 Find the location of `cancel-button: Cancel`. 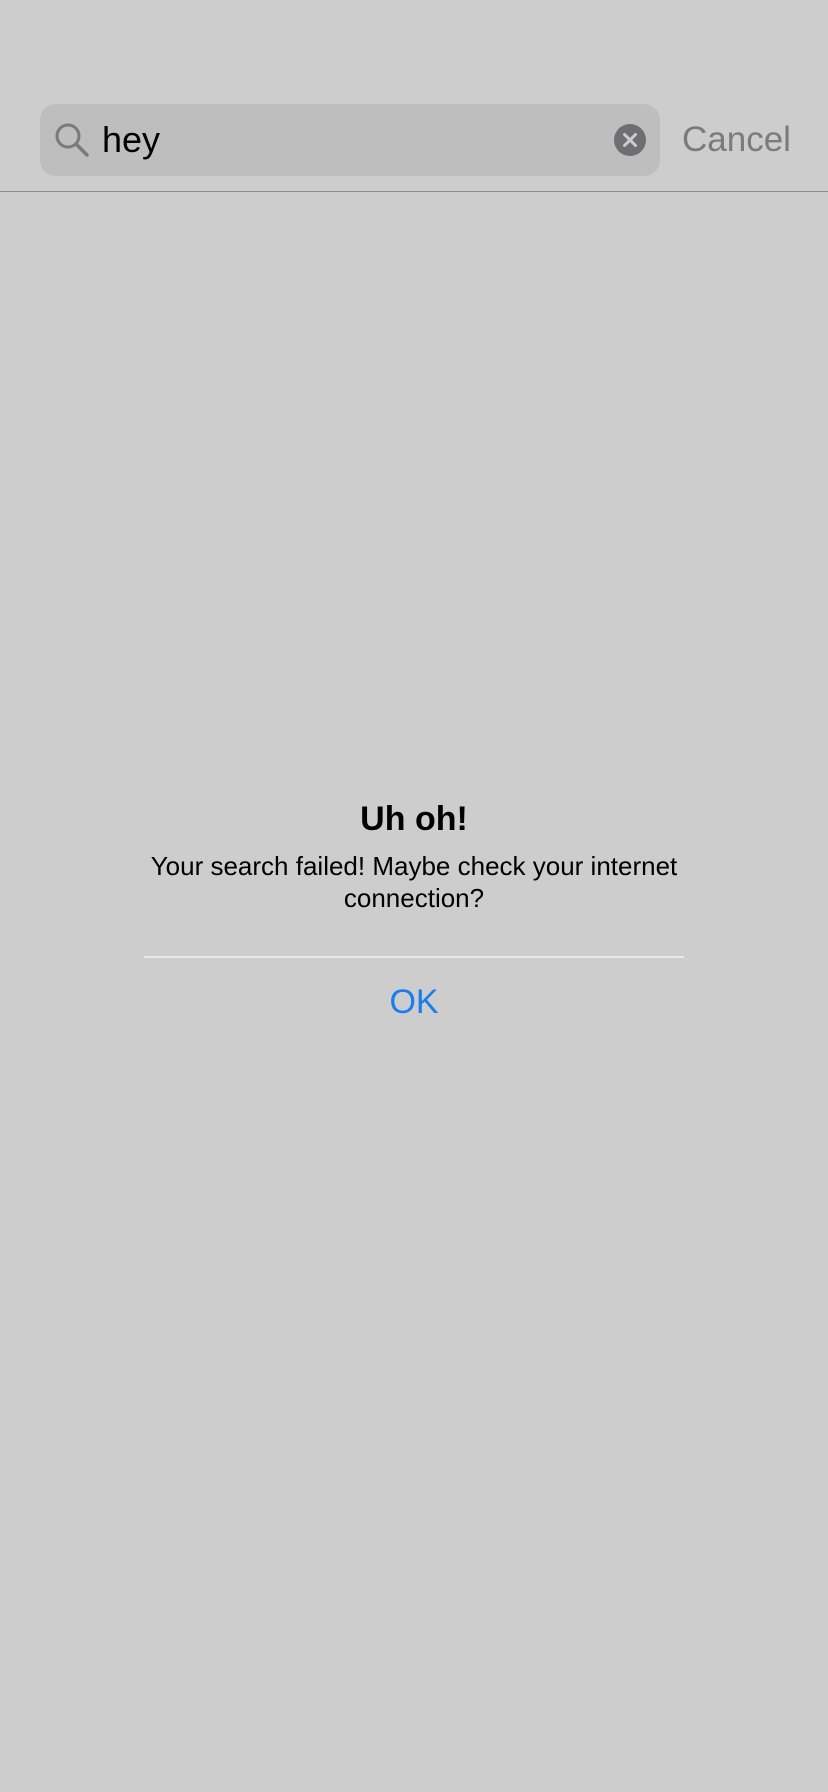

cancel-button: Cancel is located at coordinates (736, 140).